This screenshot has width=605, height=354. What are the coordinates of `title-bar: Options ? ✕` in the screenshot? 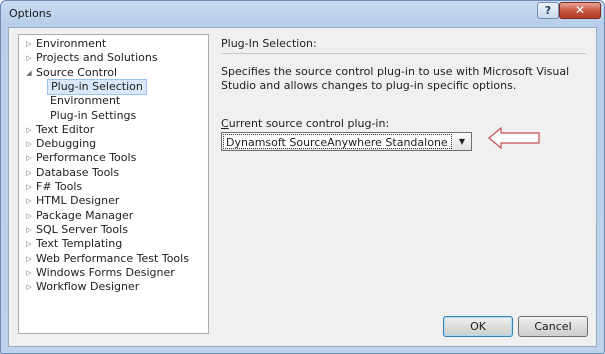 It's located at (302, 14).